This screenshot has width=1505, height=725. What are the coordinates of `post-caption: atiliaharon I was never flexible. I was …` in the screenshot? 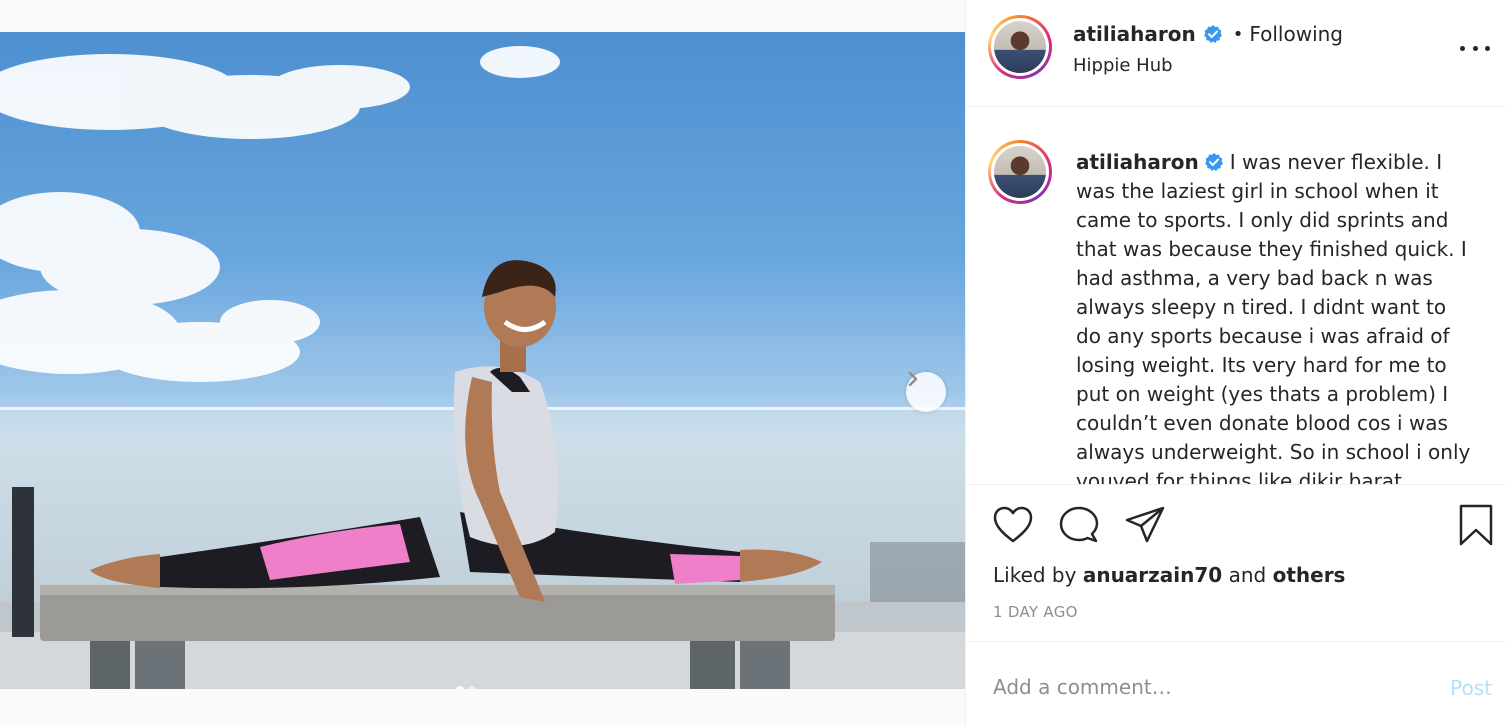 It's located at (1276, 316).